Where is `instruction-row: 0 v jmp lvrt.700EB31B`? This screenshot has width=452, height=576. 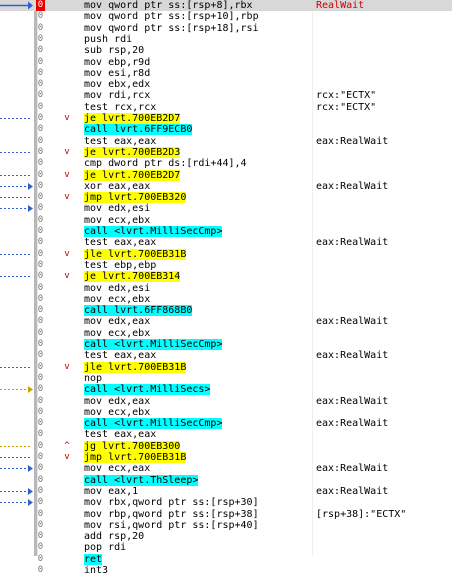
instruction-row: 0 v jmp lvrt.700EB31B is located at coordinates (226, 457).